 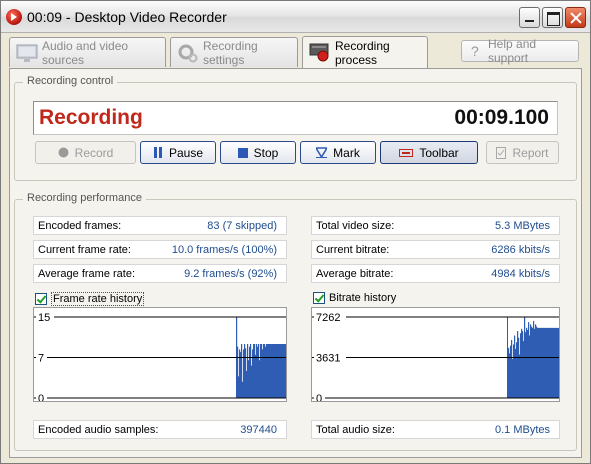 I want to click on frame-rate-tick-label: 0, so click(x=41, y=397).